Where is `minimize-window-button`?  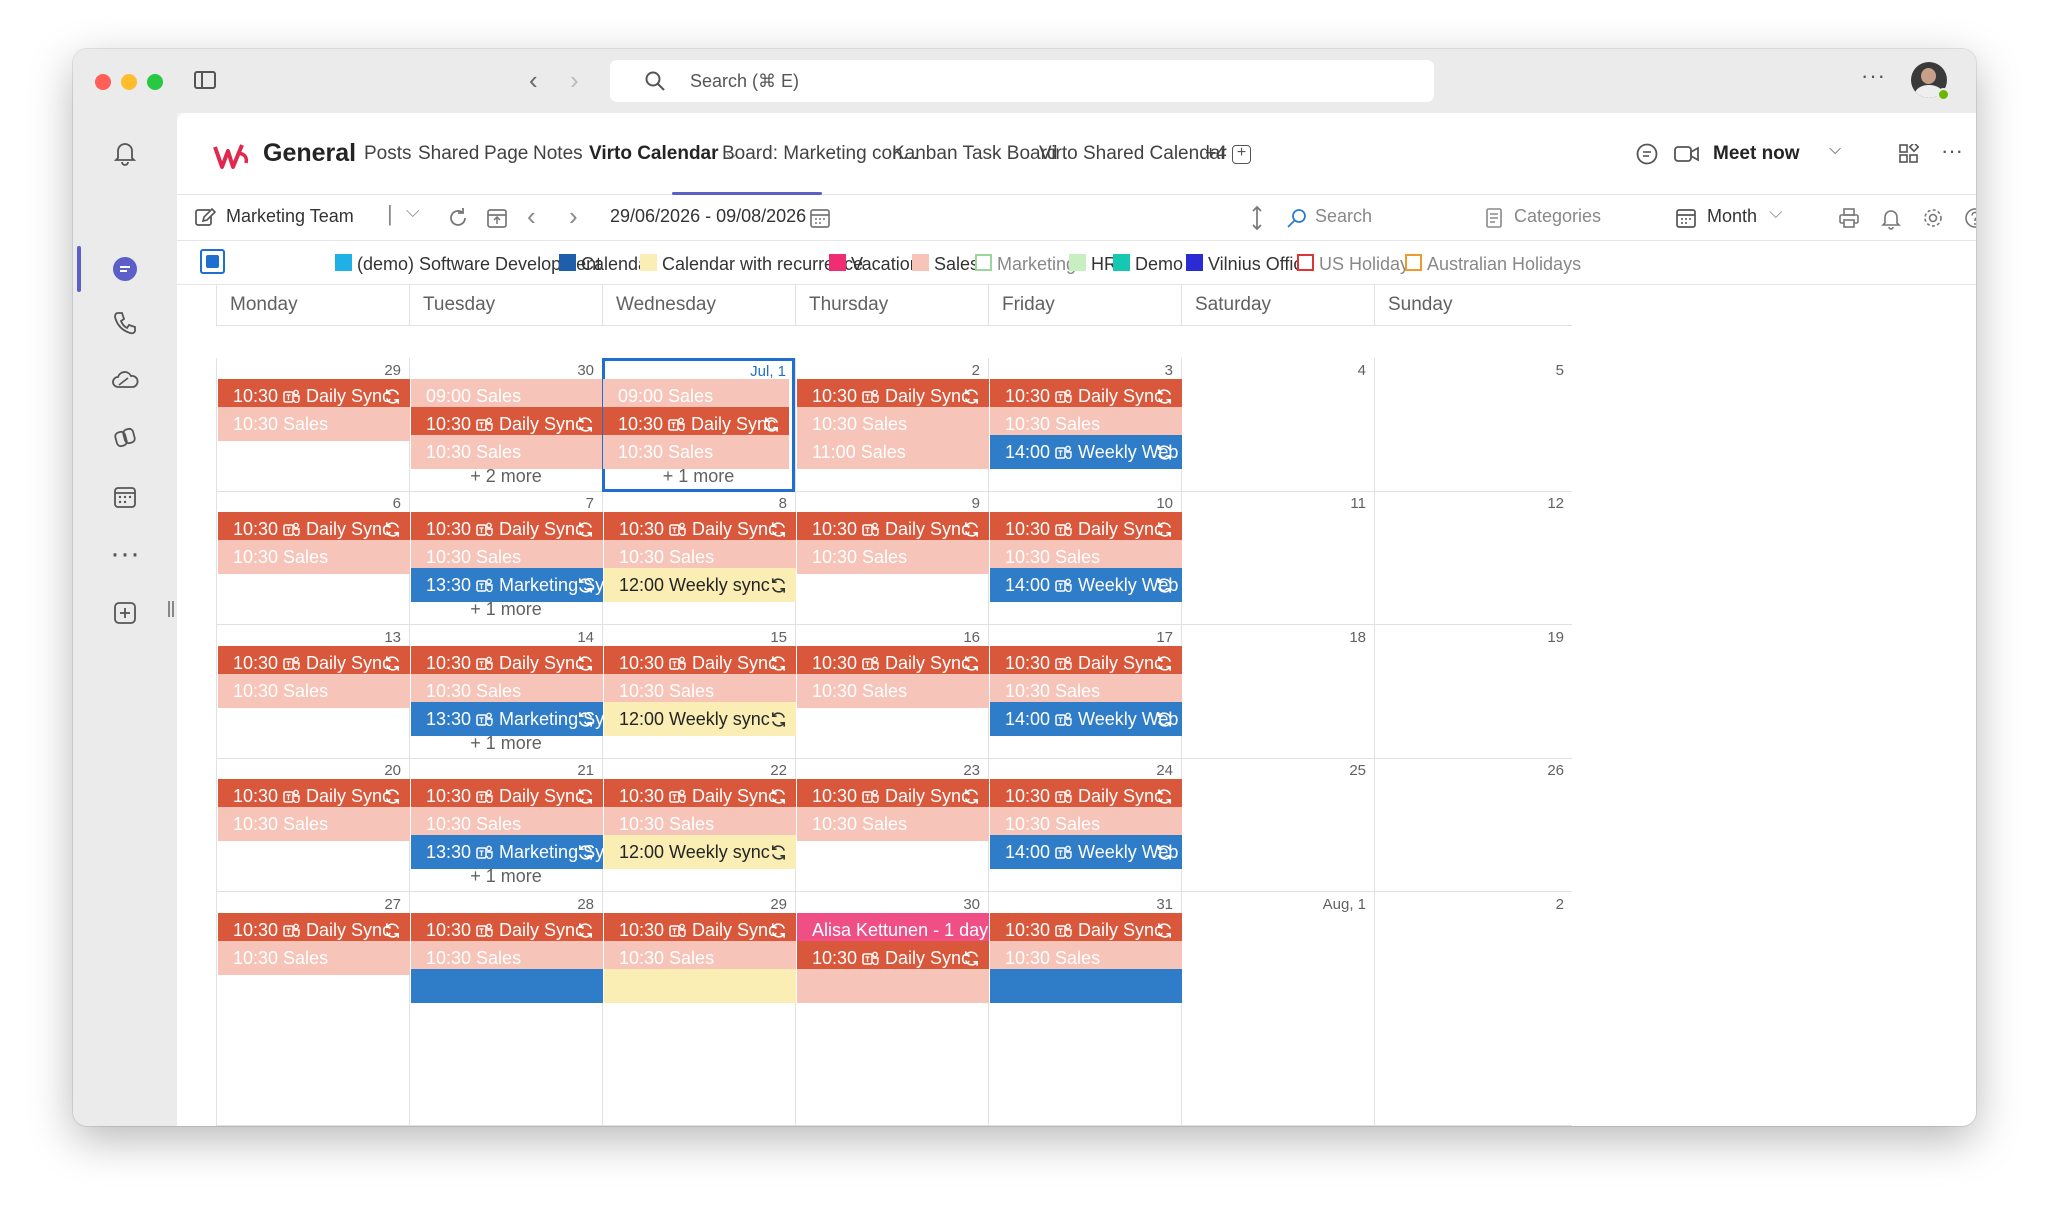 minimize-window-button is located at coordinates (129, 82).